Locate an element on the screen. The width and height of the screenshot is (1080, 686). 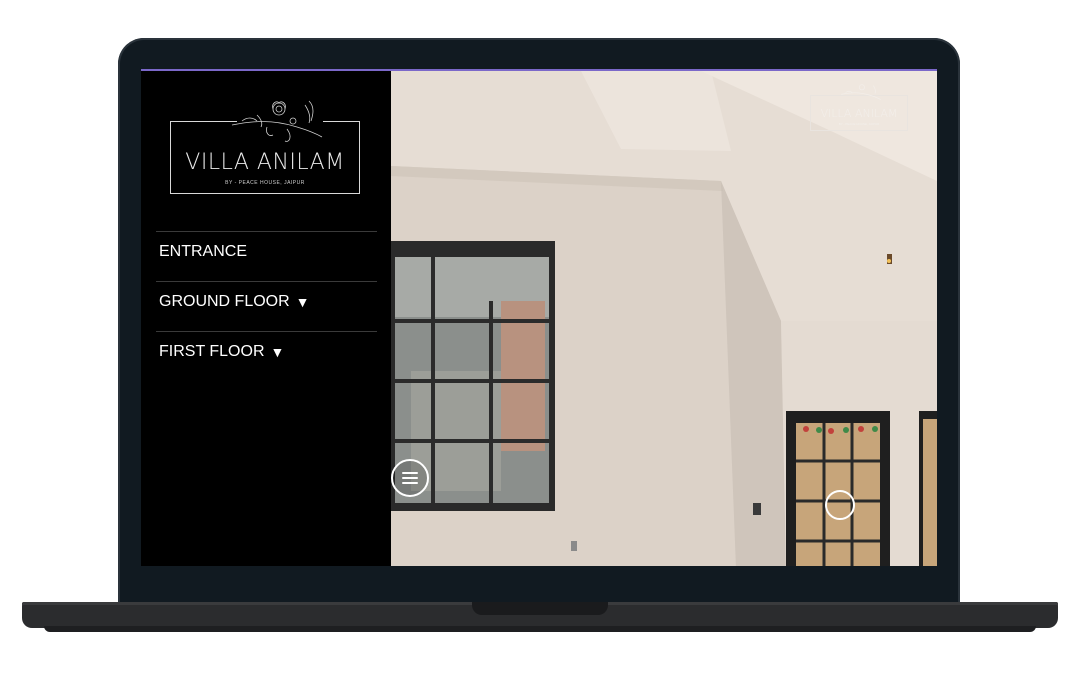
logo-subtitle: BY - PEACE HOUSE, JAIPUR is located at coordinates (265, 183).